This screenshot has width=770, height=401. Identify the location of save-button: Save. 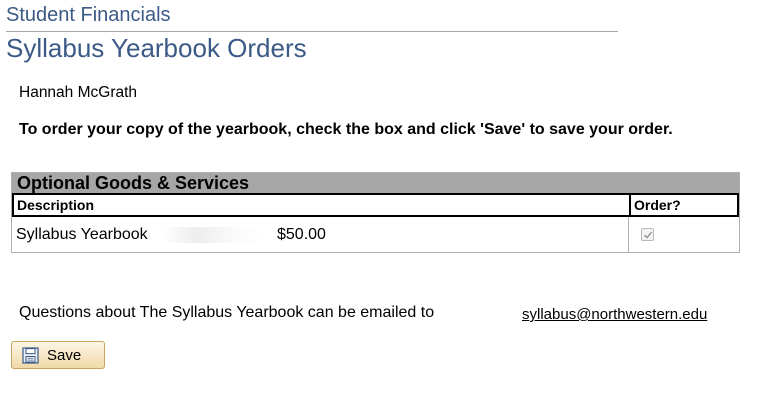
(58, 355).